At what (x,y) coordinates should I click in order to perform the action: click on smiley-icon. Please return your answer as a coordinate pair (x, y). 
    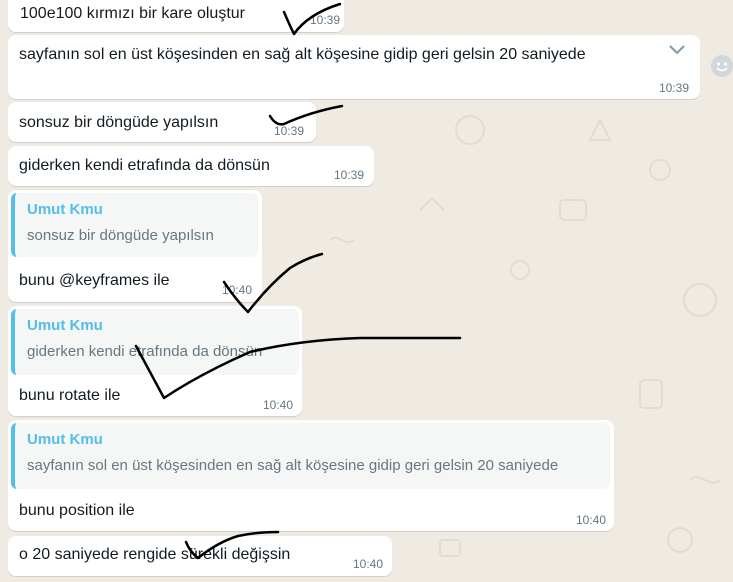
    Looking at the image, I should click on (722, 66).